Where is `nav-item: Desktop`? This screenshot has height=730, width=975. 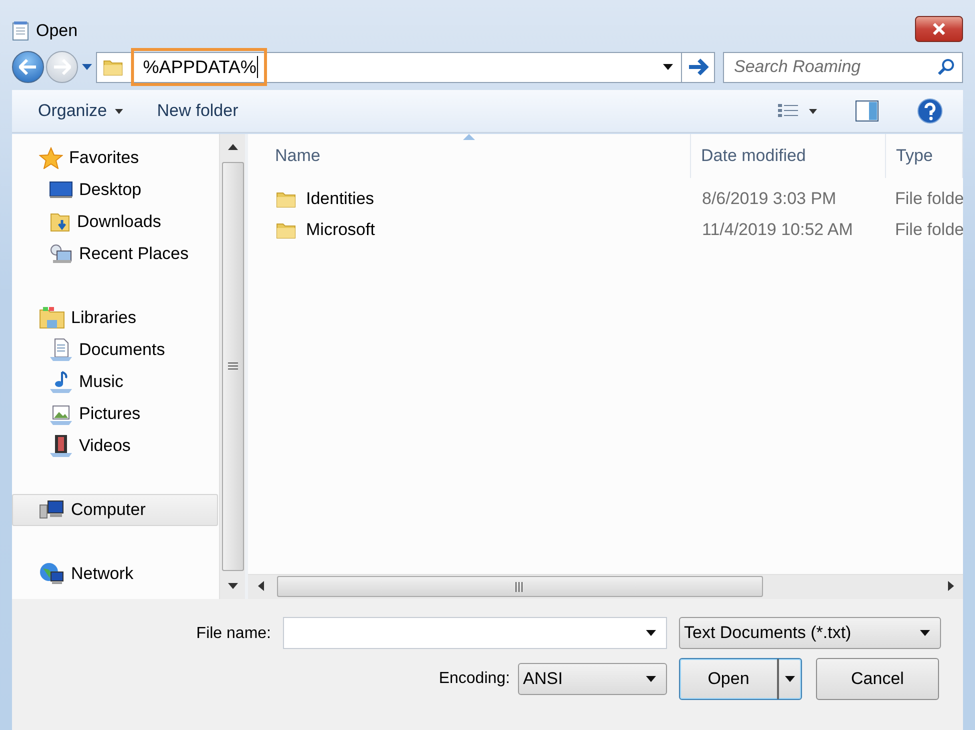
nav-item: Desktop is located at coordinates (115, 190).